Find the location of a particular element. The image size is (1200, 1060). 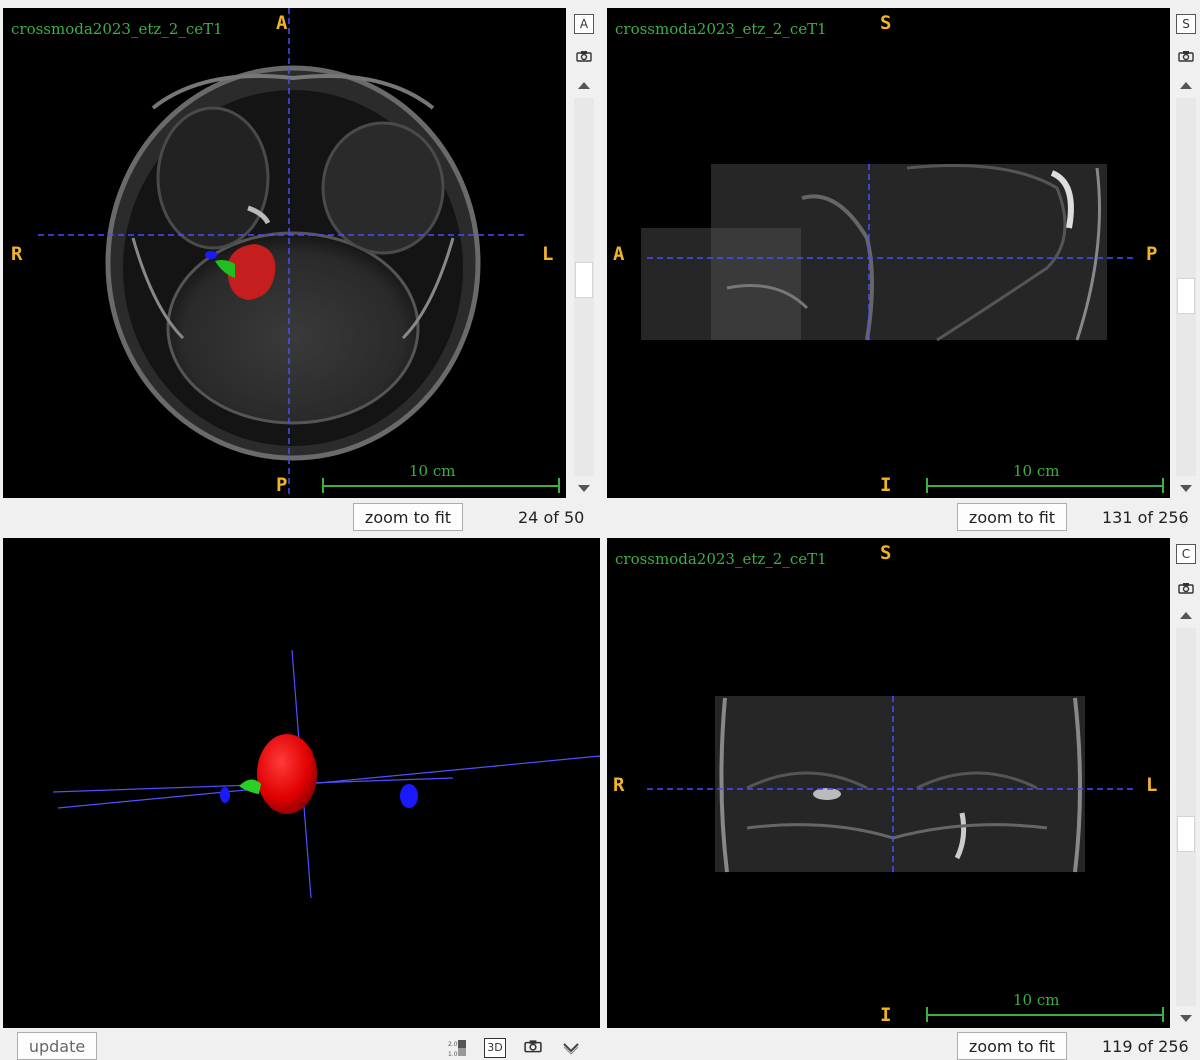

sagittal-orientation-button: S is located at coordinates (1186, 24).